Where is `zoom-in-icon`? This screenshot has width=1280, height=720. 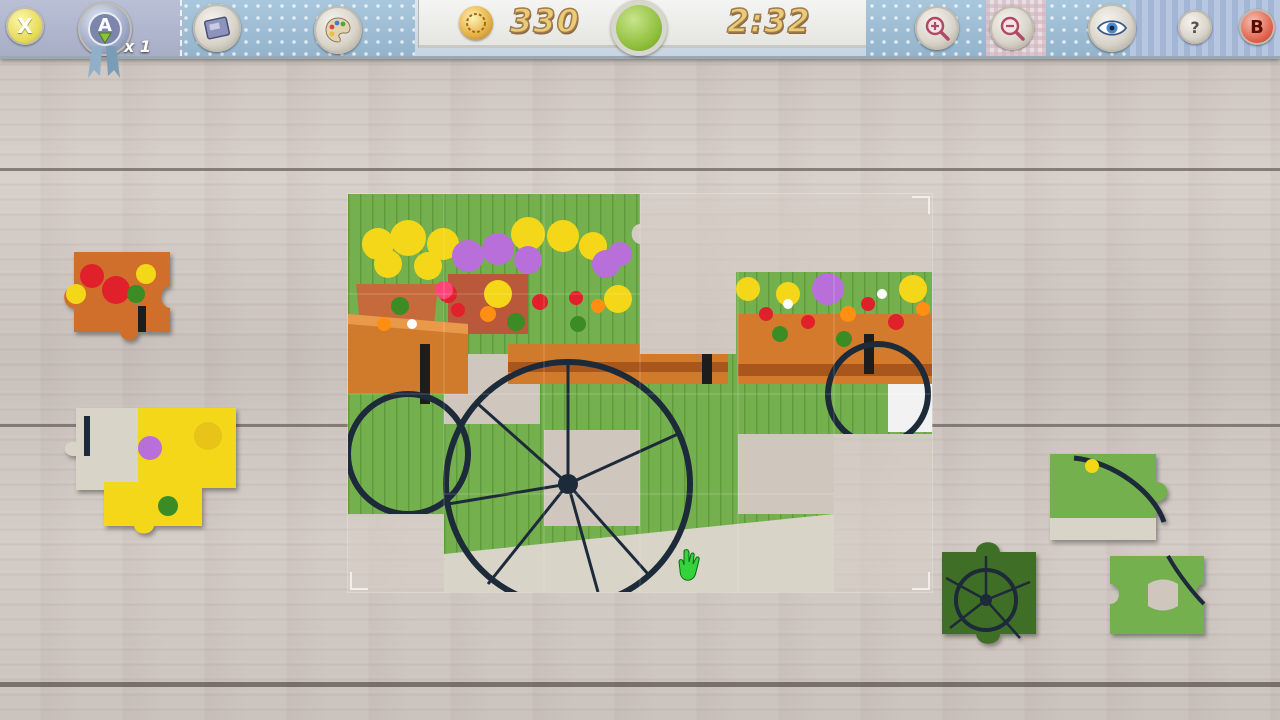 zoom-in-icon is located at coordinates (937, 28).